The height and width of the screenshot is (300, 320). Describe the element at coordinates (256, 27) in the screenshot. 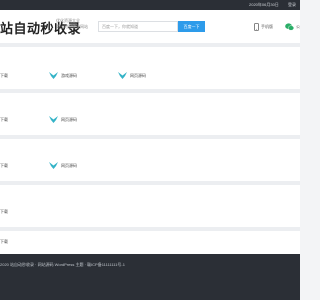

I see `phone-icon` at that location.